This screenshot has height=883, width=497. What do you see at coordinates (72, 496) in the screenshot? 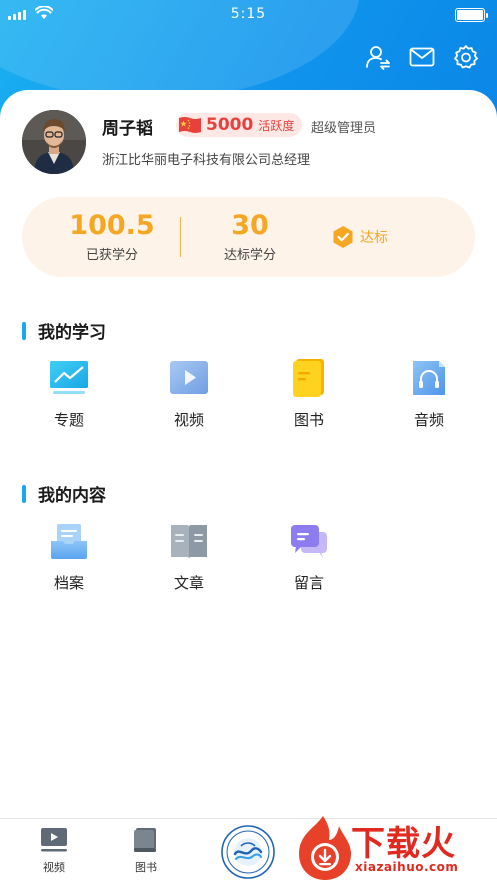
I see `section-title: 我的内容` at bounding box center [72, 496].